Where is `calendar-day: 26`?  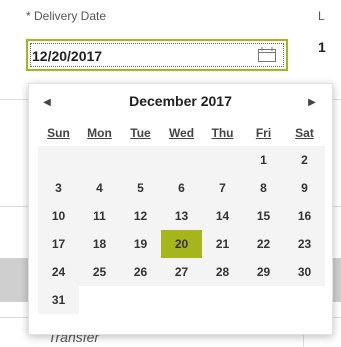
calendar-day: 26 is located at coordinates (140, 272).